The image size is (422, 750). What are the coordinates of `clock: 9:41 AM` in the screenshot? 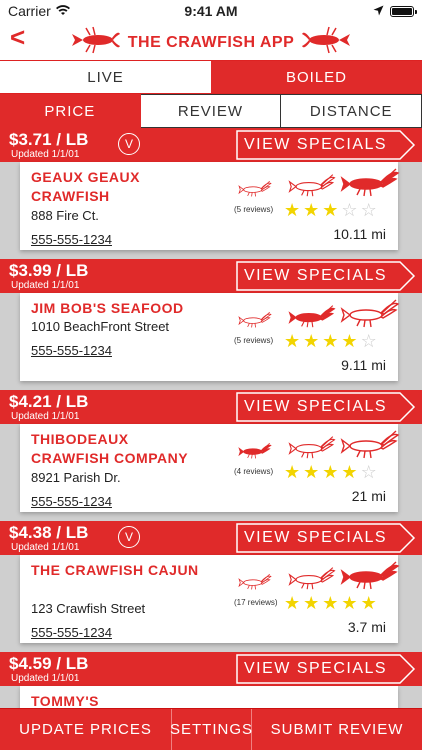 It's located at (211, 11).